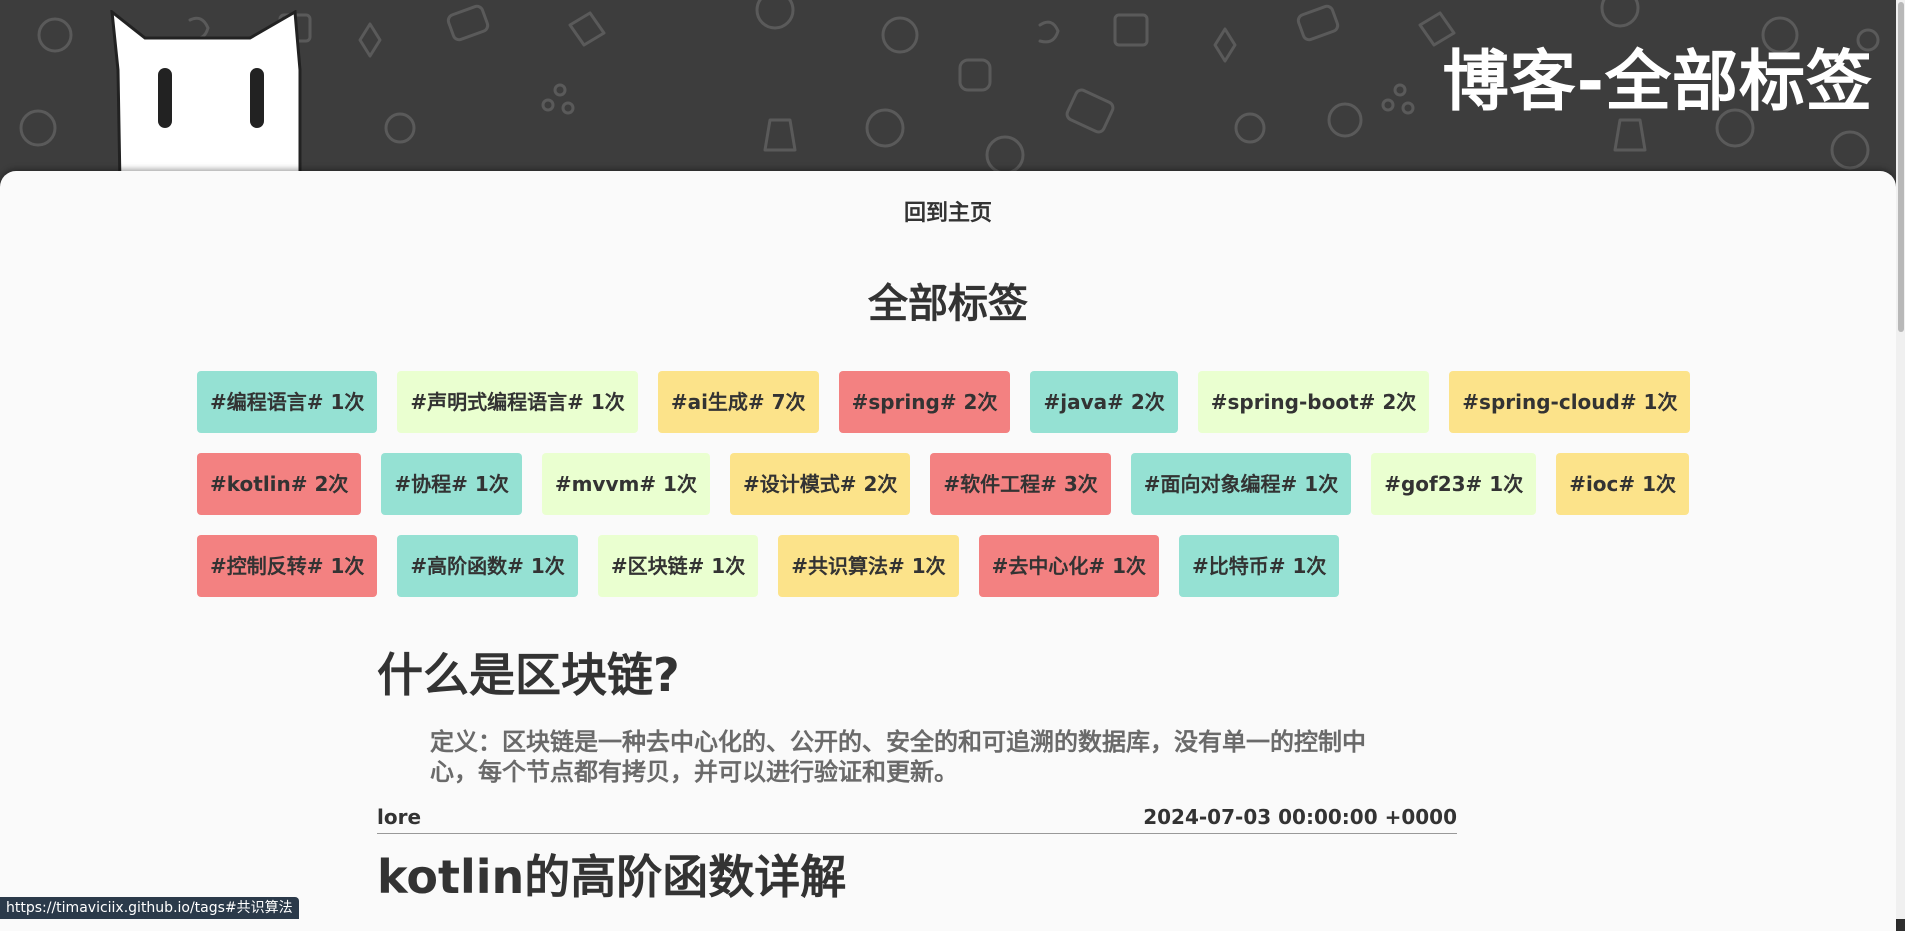  What do you see at coordinates (1259, 566) in the screenshot?
I see `tag-chip: #比特币# 1次` at bounding box center [1259, 566].